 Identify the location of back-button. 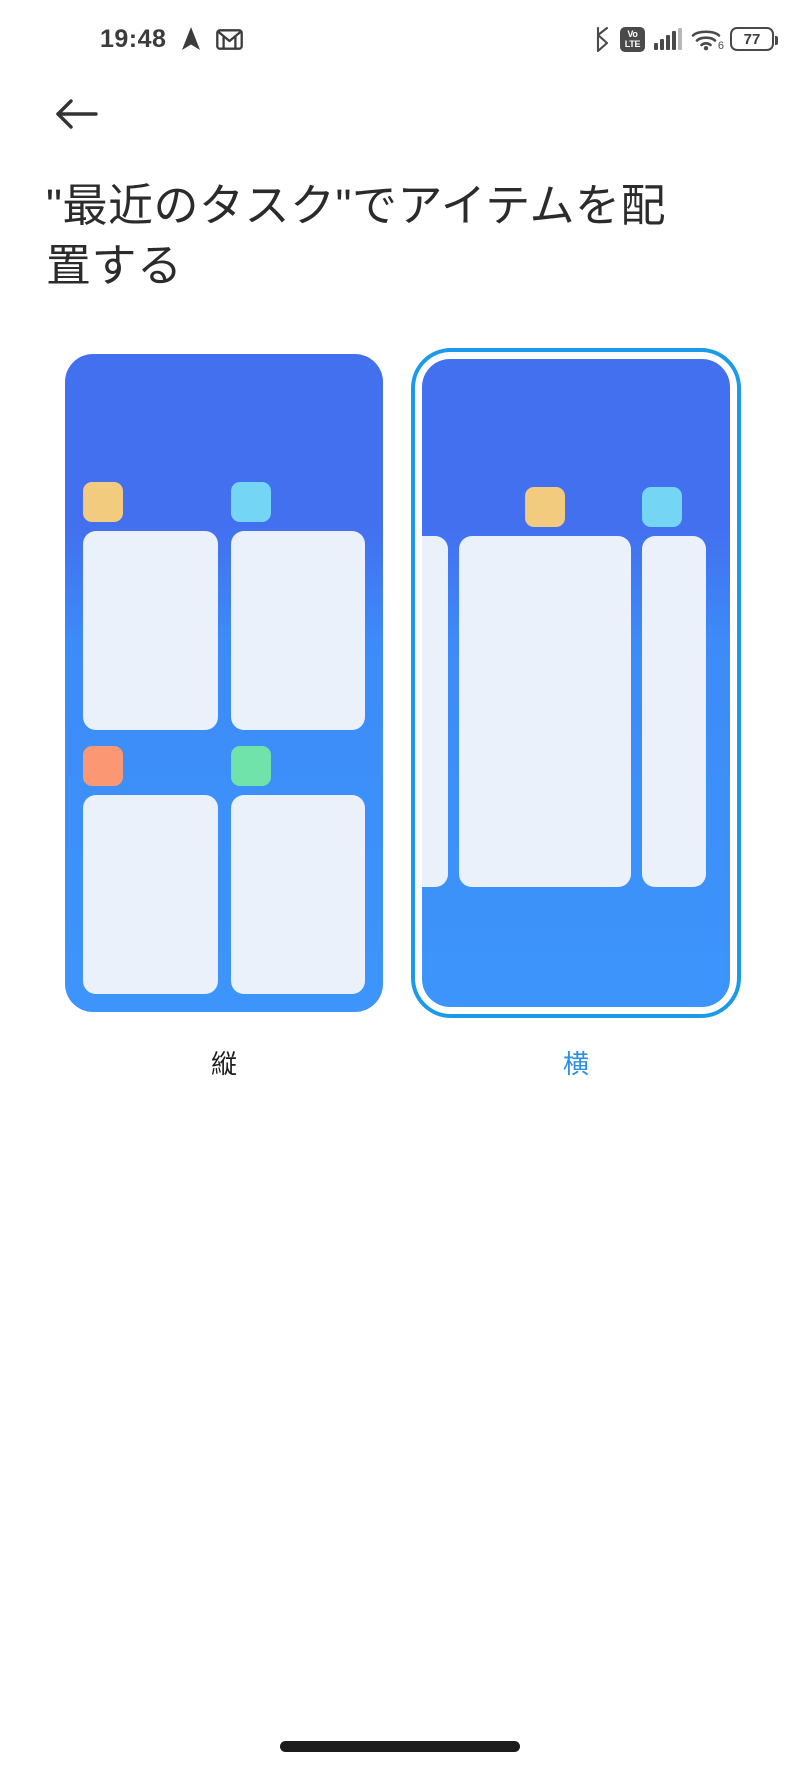
(77, 116).